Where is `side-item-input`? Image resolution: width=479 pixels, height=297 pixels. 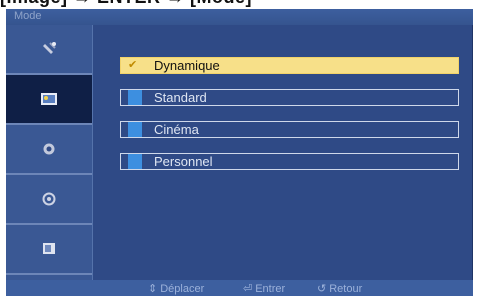
side-item-input is located at coordinates (49, 250).